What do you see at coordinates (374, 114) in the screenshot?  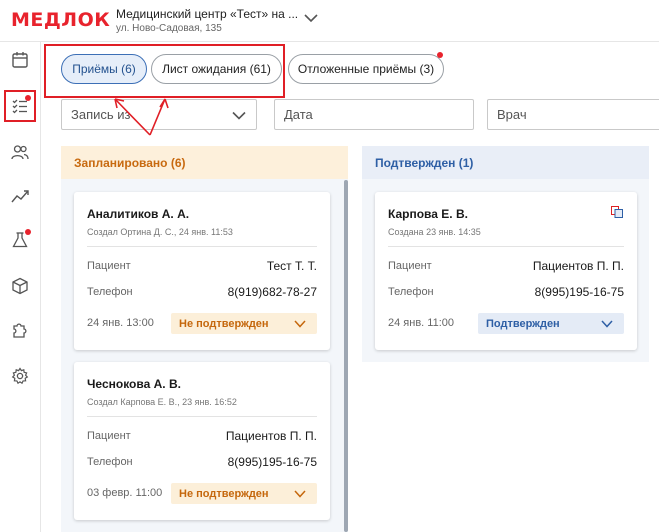 I see `date-input: Дата` at bounding box center [374, 114].